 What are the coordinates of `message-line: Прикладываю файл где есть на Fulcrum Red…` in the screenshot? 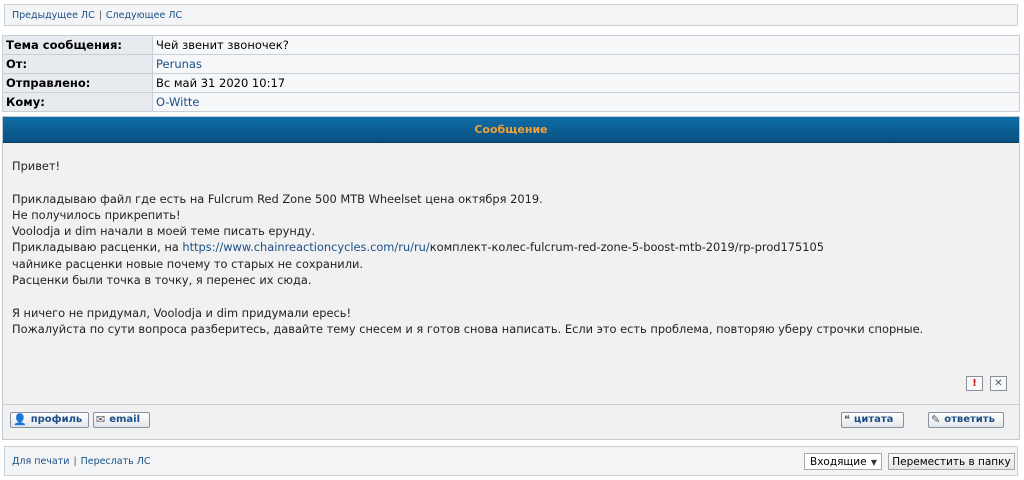 It's located at (277, 198).